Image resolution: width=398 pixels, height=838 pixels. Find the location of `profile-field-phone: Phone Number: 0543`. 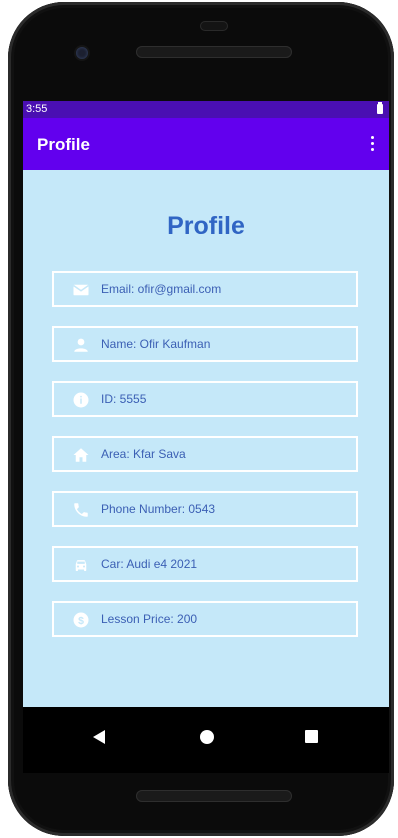

profile-field-phone: Phone Number: 0543 is located at coordinates (205, 509).